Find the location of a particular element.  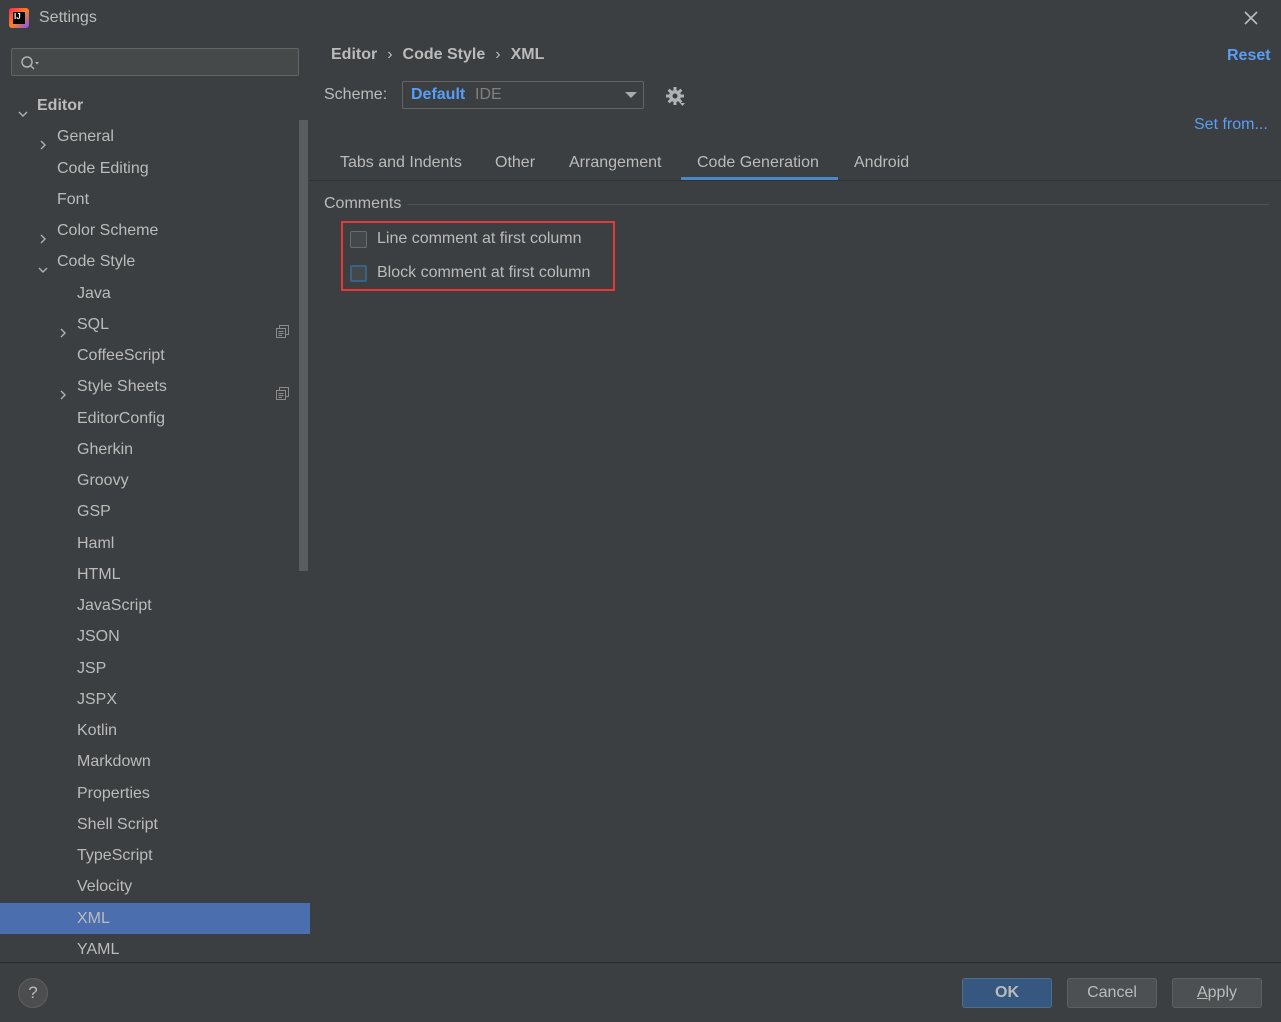

tab-other: Other is located at coordinates (515, 162).